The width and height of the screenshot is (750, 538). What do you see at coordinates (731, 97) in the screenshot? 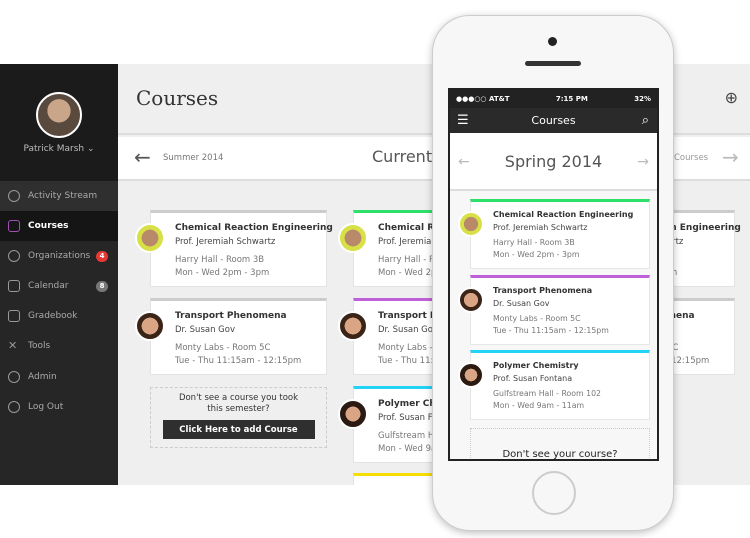
I see `add-icon: ⊕` at bounding box center [731, 97].